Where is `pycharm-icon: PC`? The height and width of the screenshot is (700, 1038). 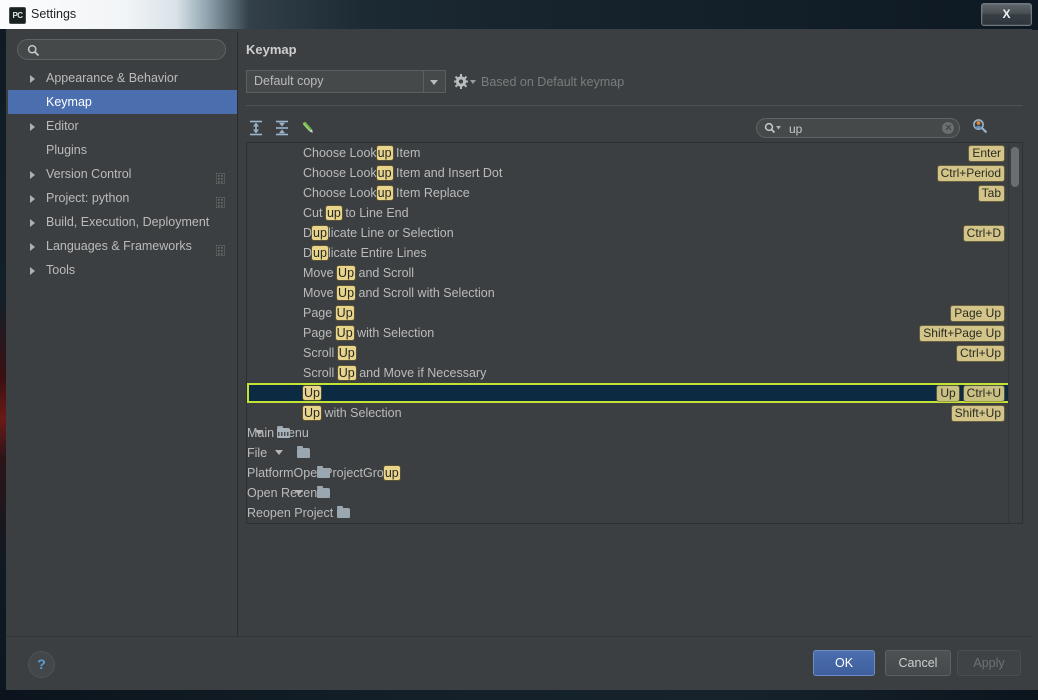 pycharm-icon: PC is located at coordinates (17, 15).